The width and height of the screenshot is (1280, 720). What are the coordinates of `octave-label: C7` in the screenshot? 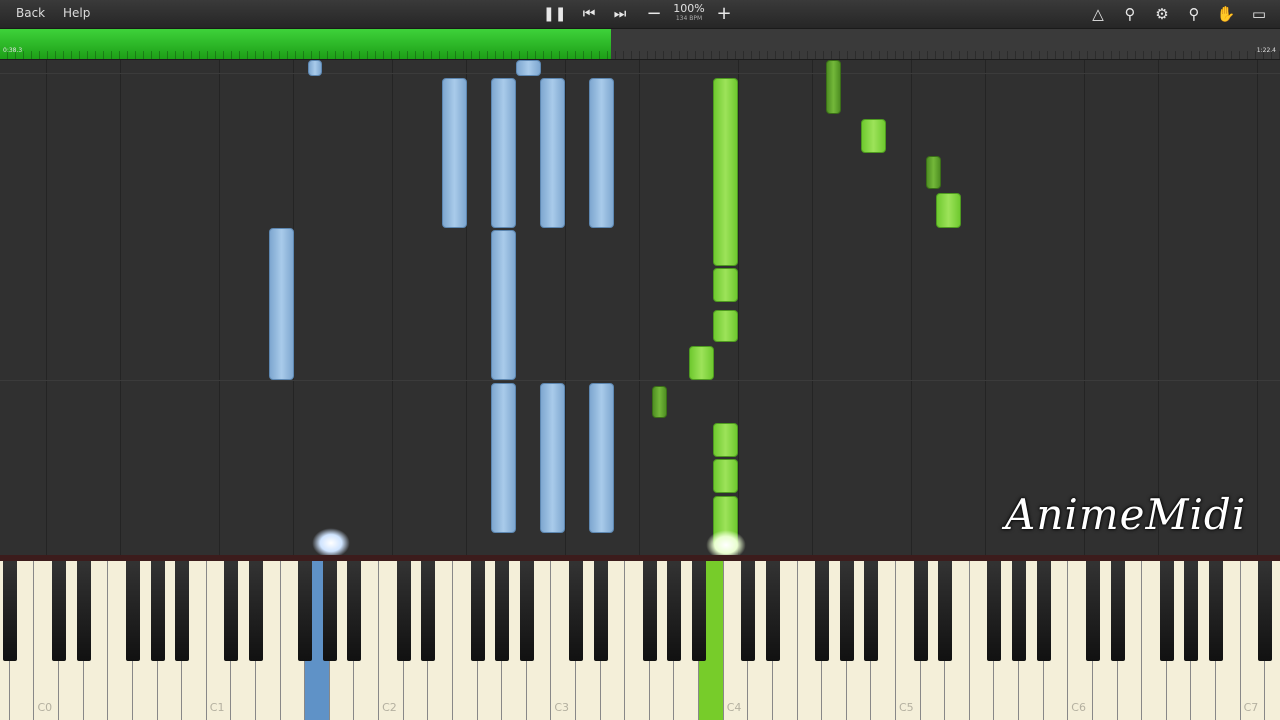 It's located at (1251, 707).